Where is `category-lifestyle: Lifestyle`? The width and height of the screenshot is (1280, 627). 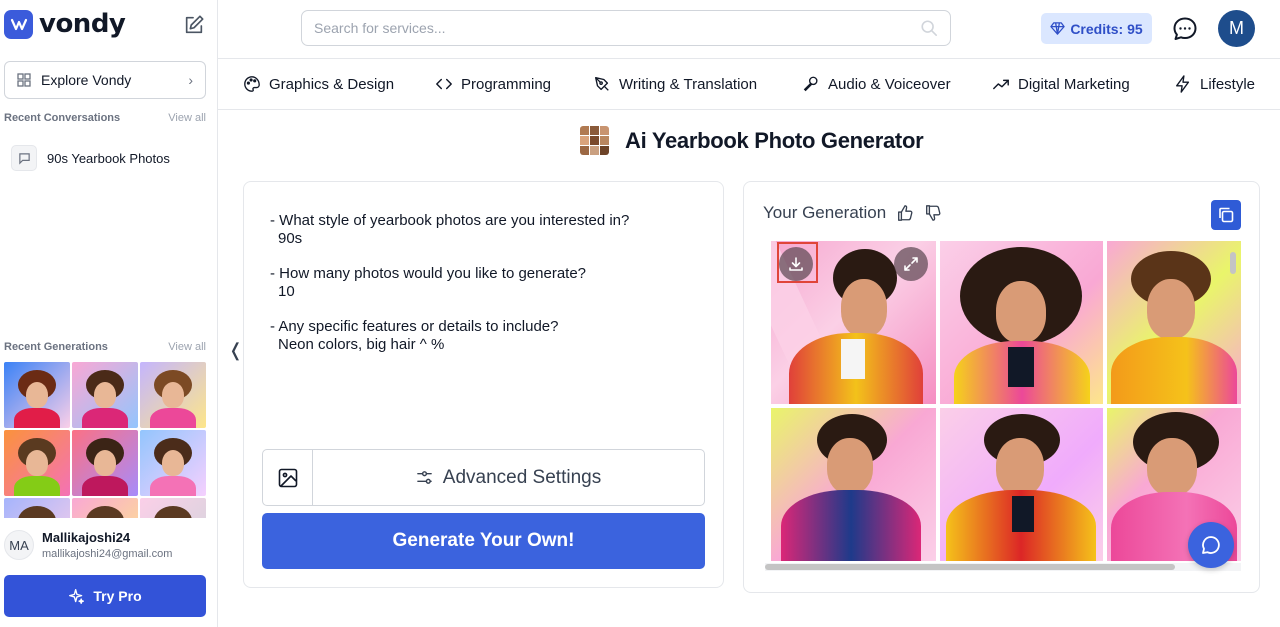
category-lifestyle: Lifestyle is located at coordinates (1224, 84).